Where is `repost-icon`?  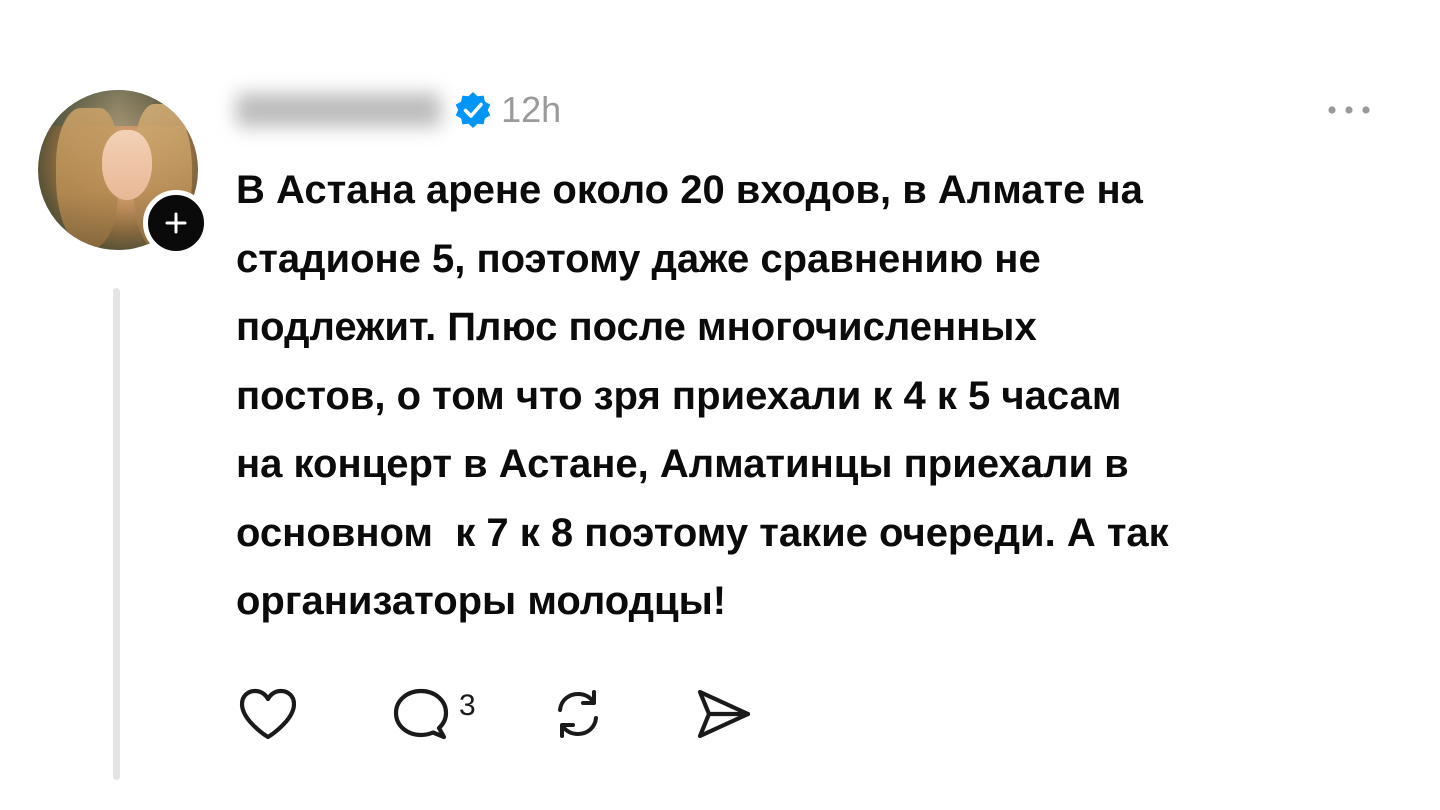 repost-icon is located at coordinates (577, 714).